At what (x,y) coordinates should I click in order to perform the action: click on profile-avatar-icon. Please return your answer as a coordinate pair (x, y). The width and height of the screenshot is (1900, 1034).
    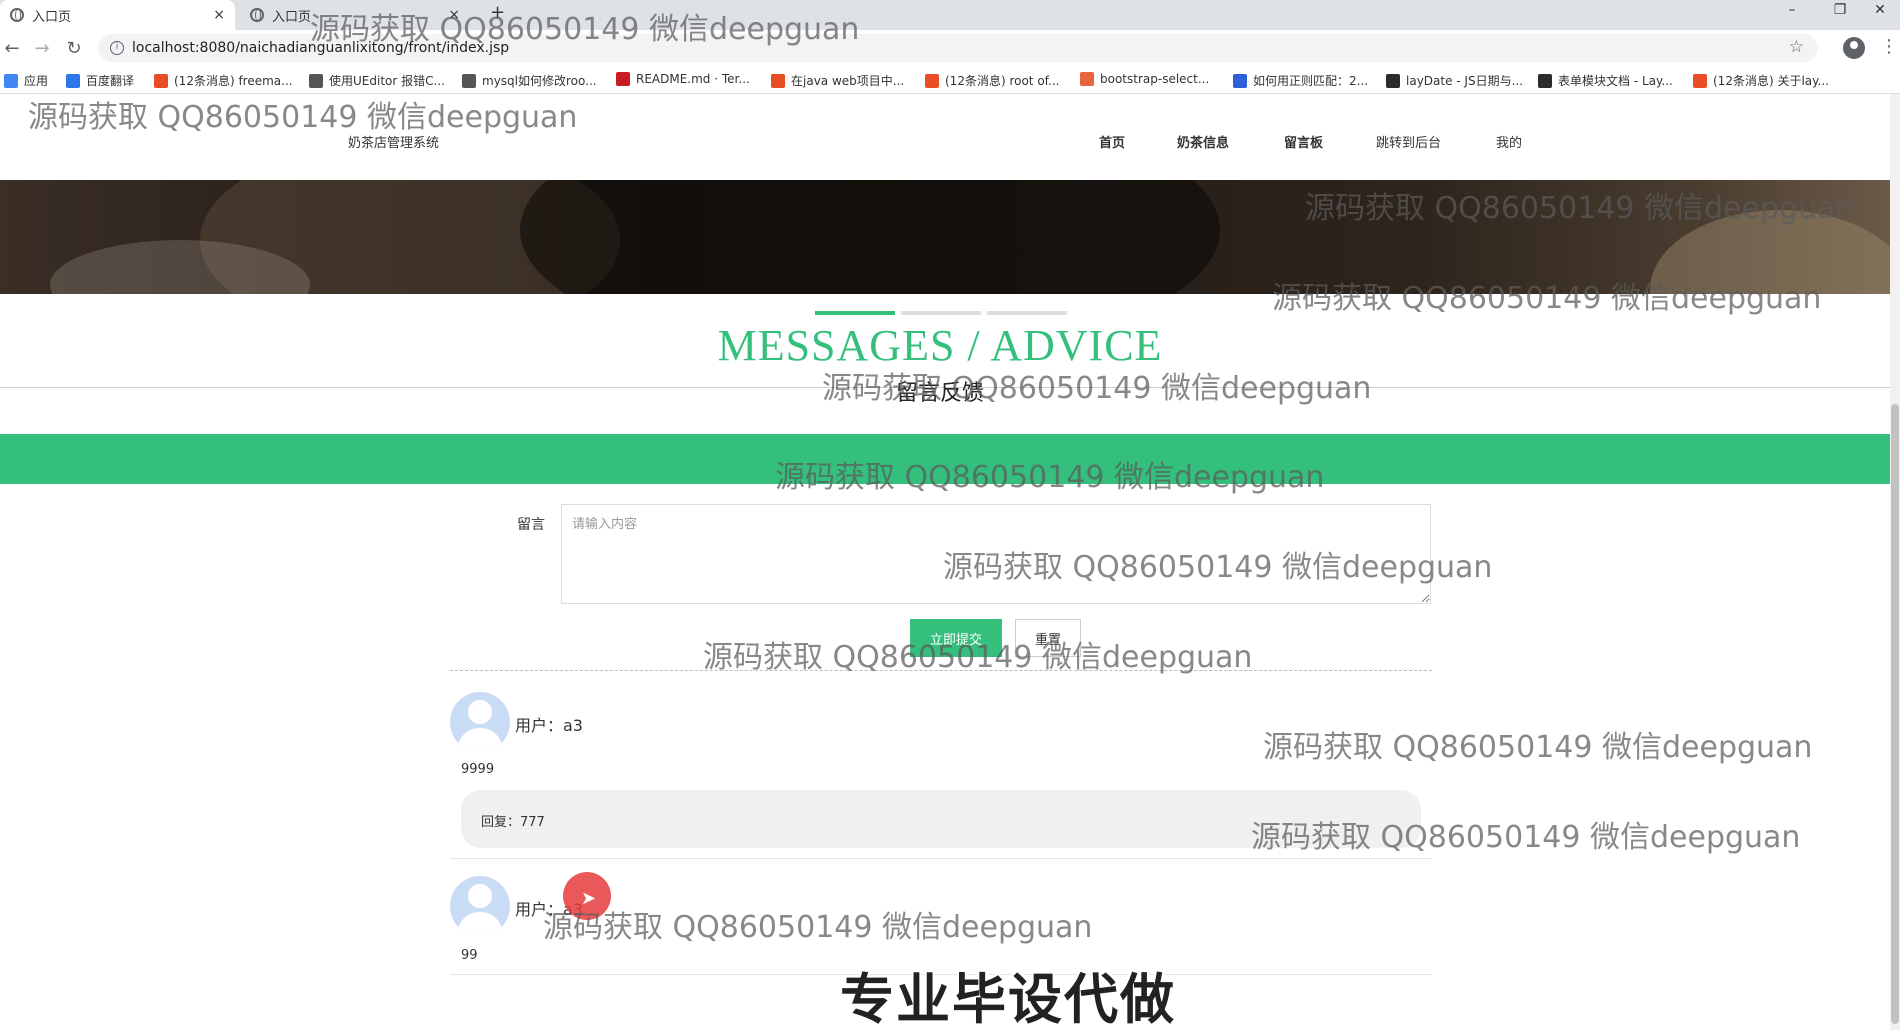
    Looking at the image, I should click on (1854, 48).